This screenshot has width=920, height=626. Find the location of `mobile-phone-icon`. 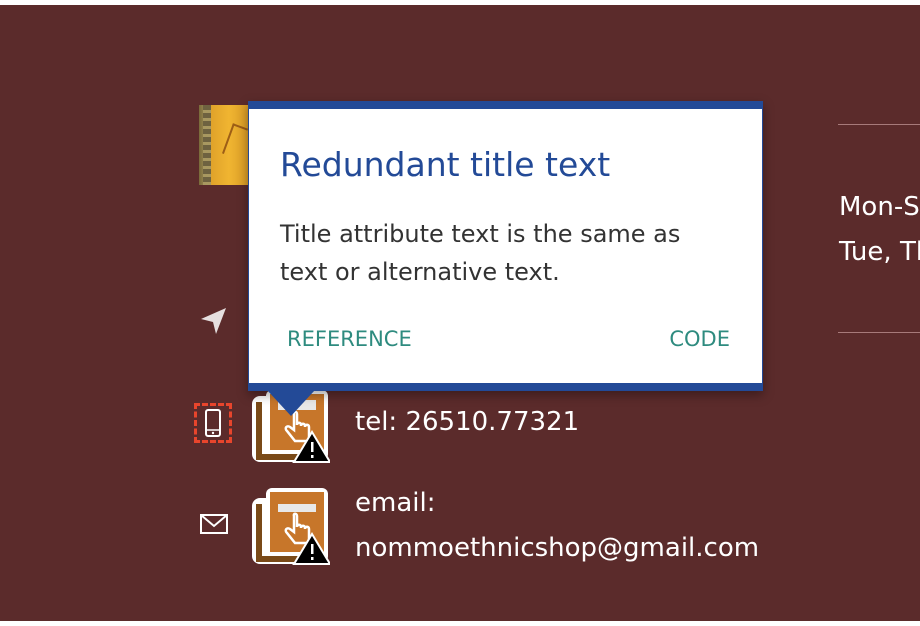

mobile-phone-icon is located at coordinates (213, 423).